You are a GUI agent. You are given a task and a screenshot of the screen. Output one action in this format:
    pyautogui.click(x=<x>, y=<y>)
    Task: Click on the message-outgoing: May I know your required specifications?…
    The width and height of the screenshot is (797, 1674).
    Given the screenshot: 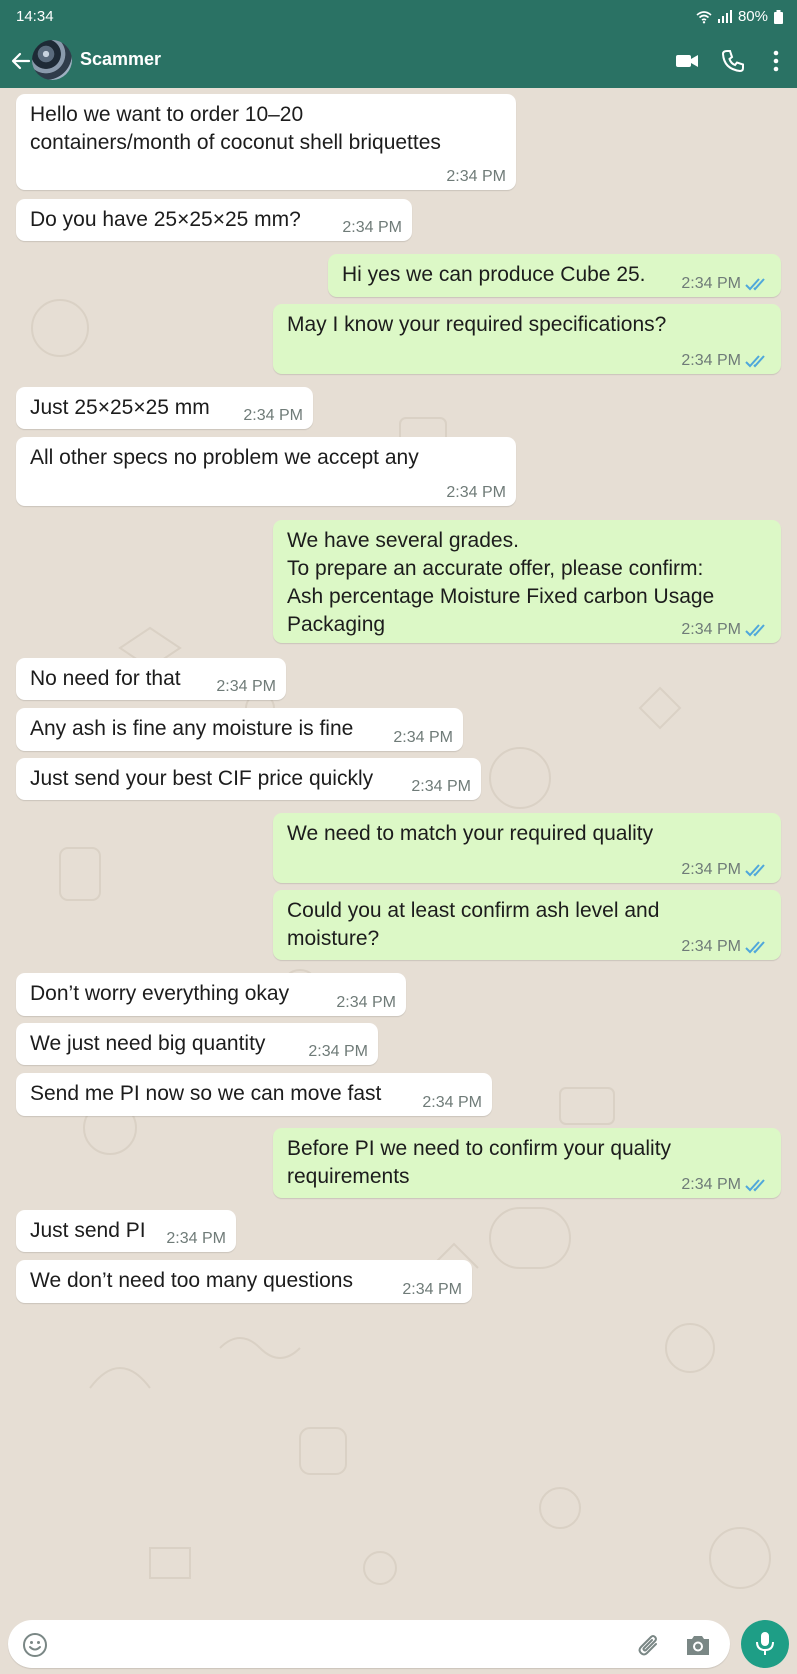 What is the action you would take?
    pyautogui.click(x=527, y=339)
    